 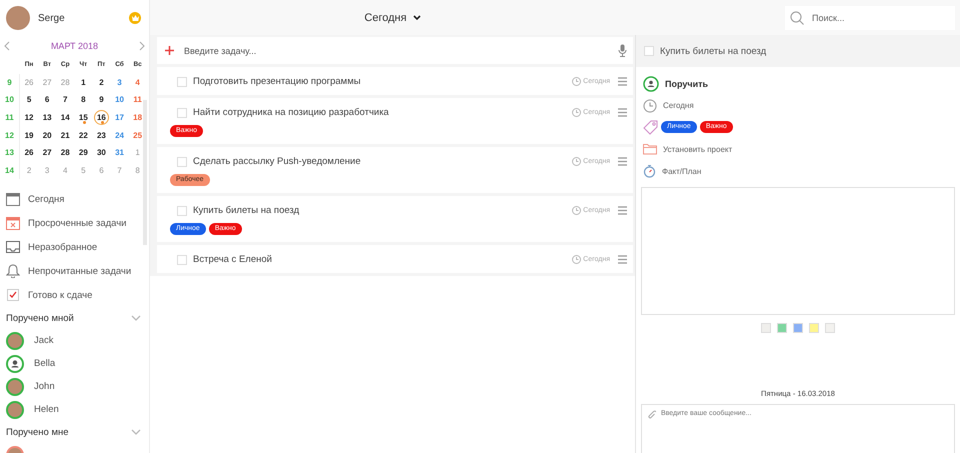 What do you see at coordinates (13, 199) in the screenshot?
I see `calendar-icon` at bounding box center [13, 199].